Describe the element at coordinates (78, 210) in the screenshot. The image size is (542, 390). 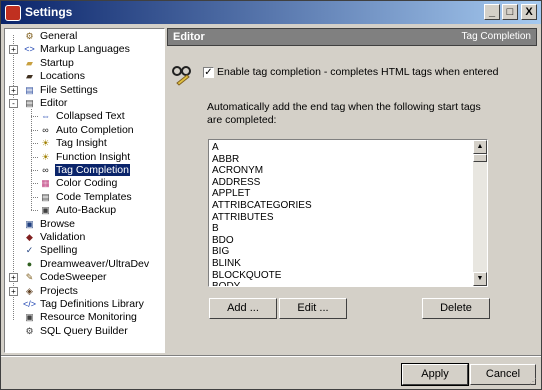
I see `tree-item-auto-backup: ▣ Auto-Backup` at that location.